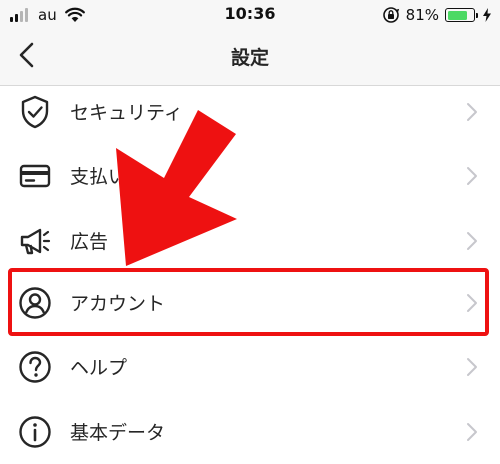 The width and height of the screenshot is (500, 464). I want to click on settings-item-label: 基本データ, so click(118, 433).